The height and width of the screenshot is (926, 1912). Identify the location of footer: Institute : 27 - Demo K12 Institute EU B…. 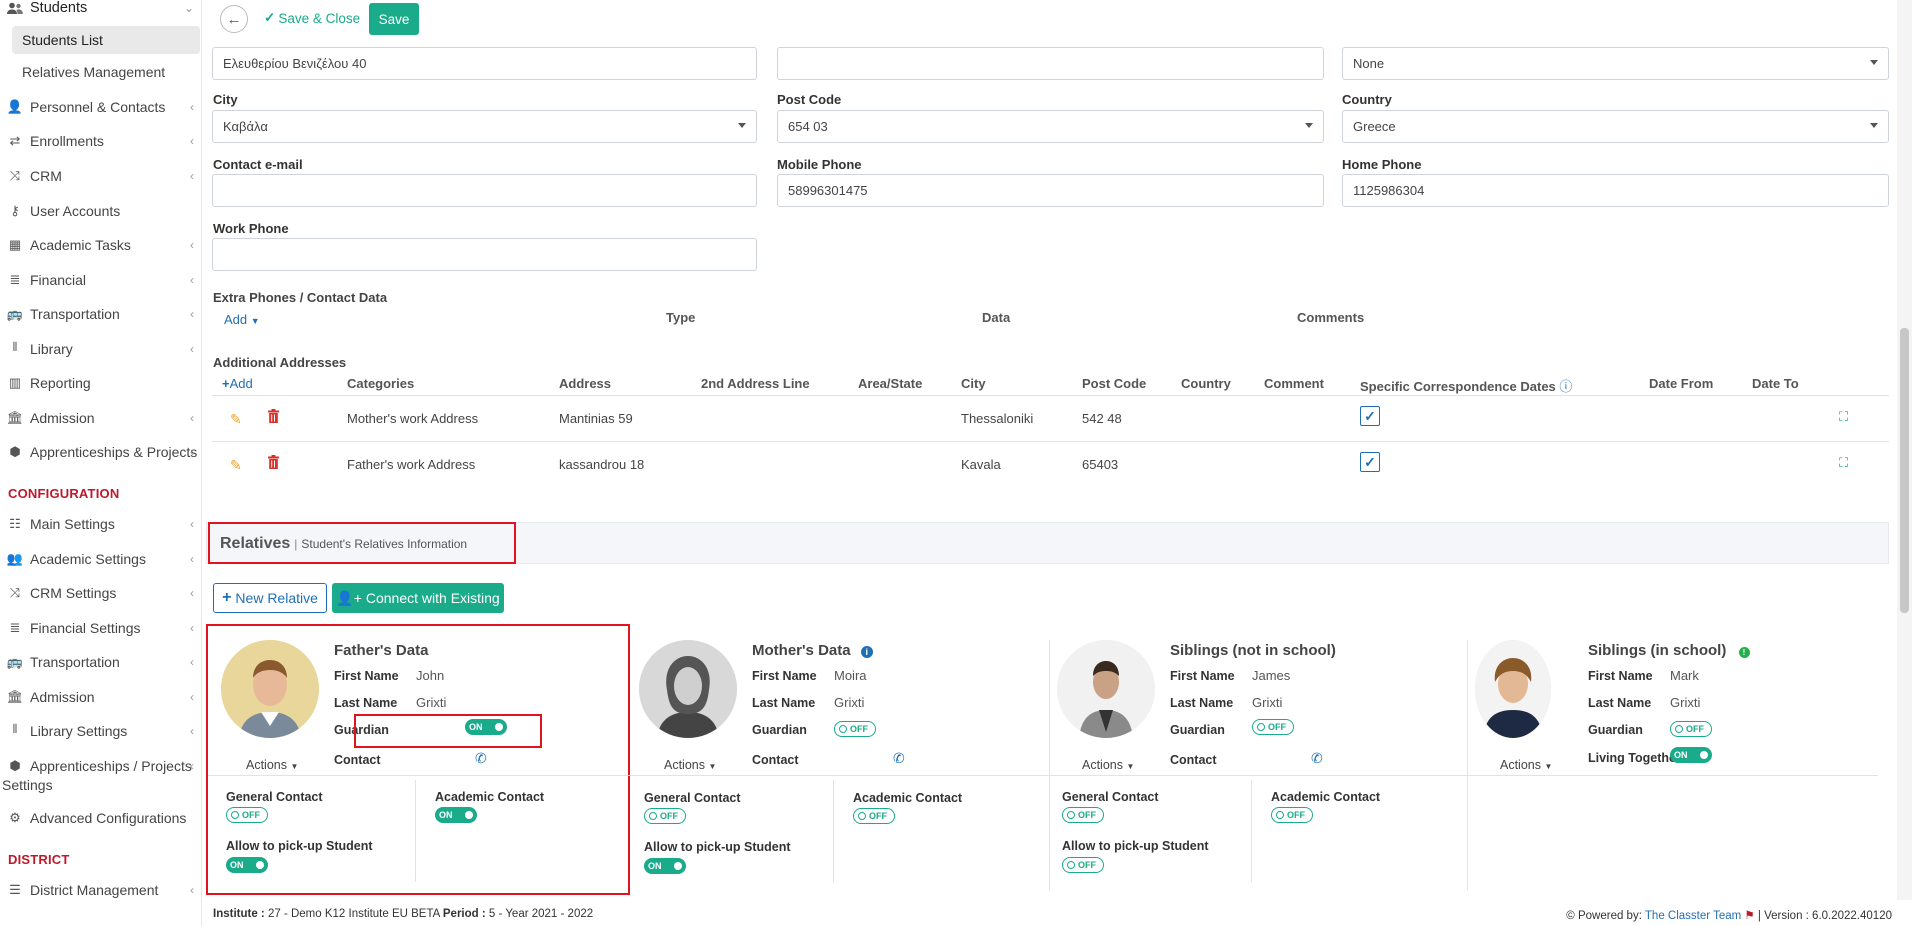
(1057, 915).